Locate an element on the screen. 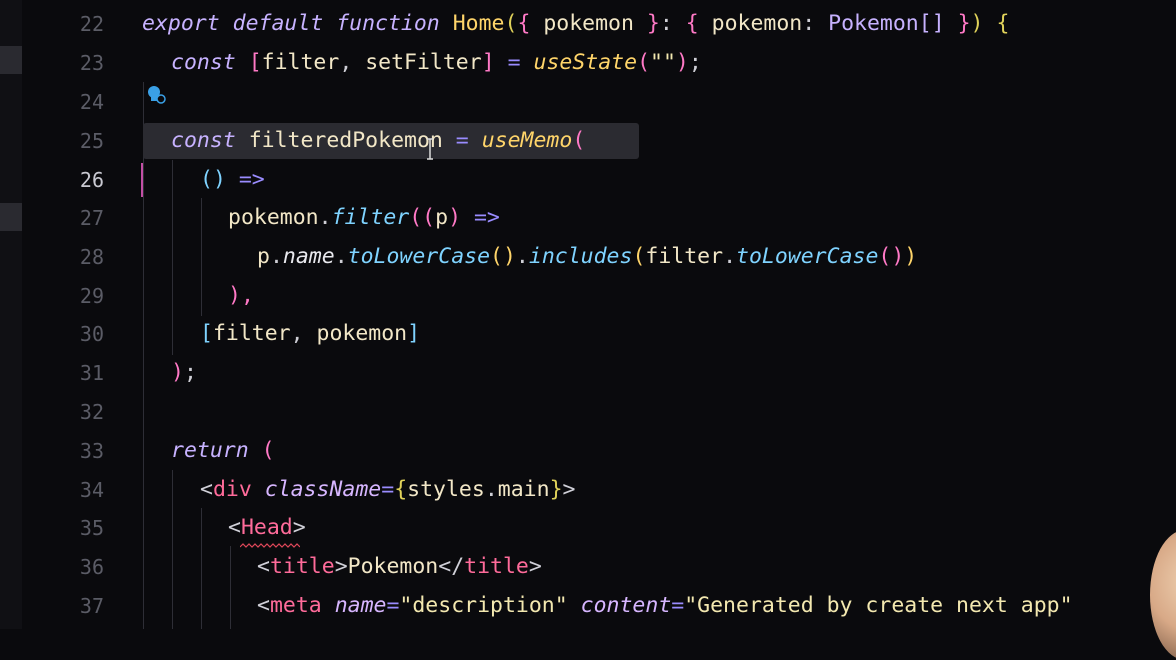 The width and height of the screenshot is (1176, 660). activity-strip is located at coordinates (11, 314).